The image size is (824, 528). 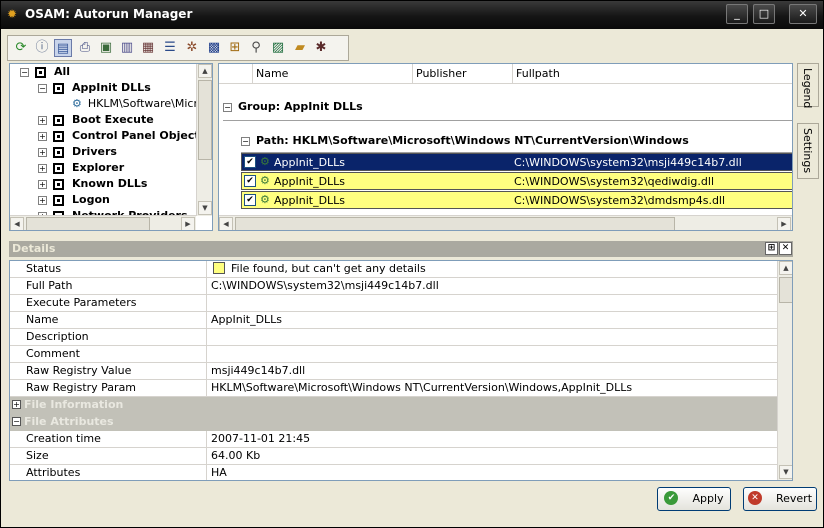 What do you see at coordinates (394, 303) in the screenshot?
I see `property-row-exec-params: Execute Parameters` at bounding box center [394, 303].